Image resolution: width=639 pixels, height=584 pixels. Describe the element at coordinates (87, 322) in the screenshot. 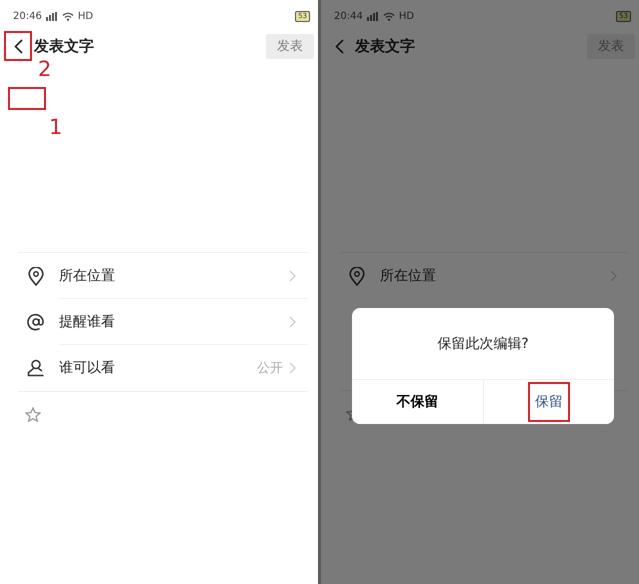

I see `row-label: 提醒谁看` at that location.